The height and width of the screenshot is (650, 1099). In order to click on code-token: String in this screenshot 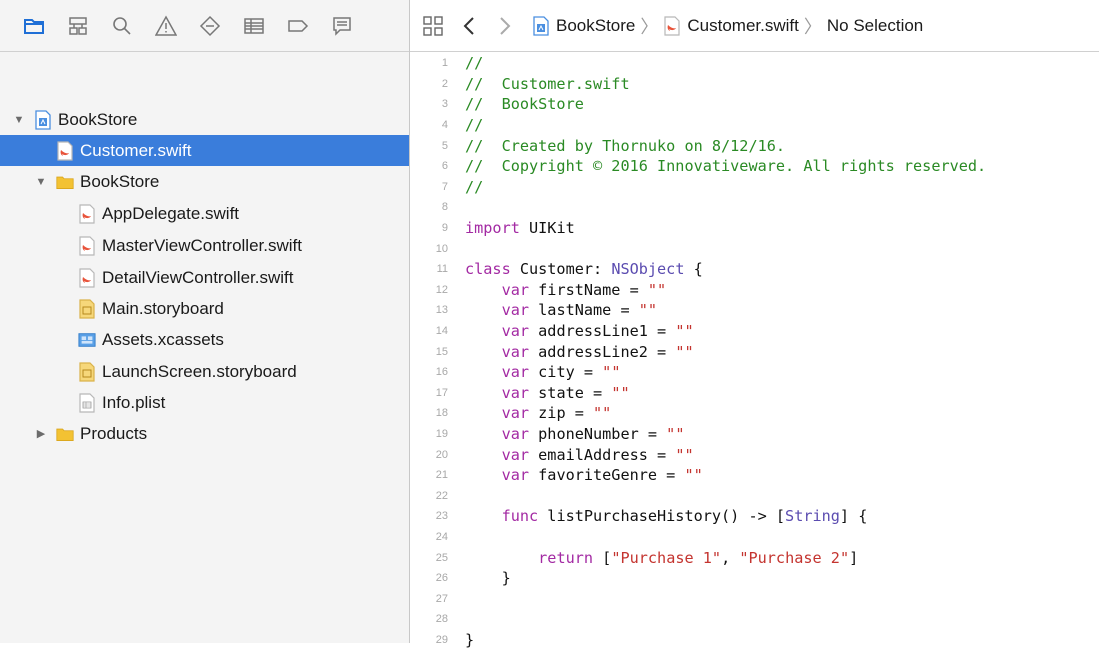, I will do `click(812, 516)`.